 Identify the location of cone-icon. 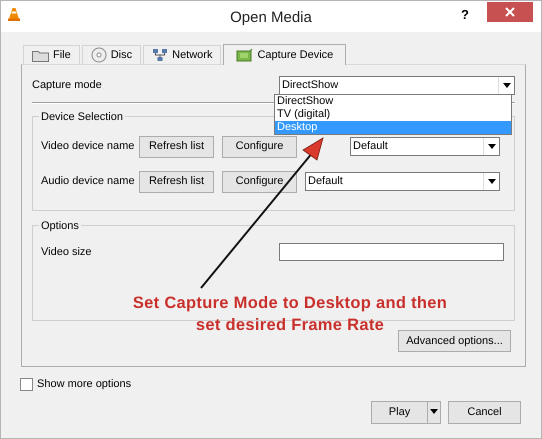
(14, 14).